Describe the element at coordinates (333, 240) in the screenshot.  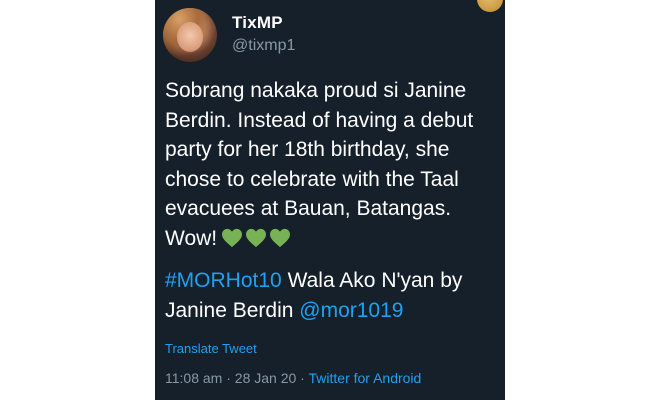
I see `tweet-line: Wow!` at that location.